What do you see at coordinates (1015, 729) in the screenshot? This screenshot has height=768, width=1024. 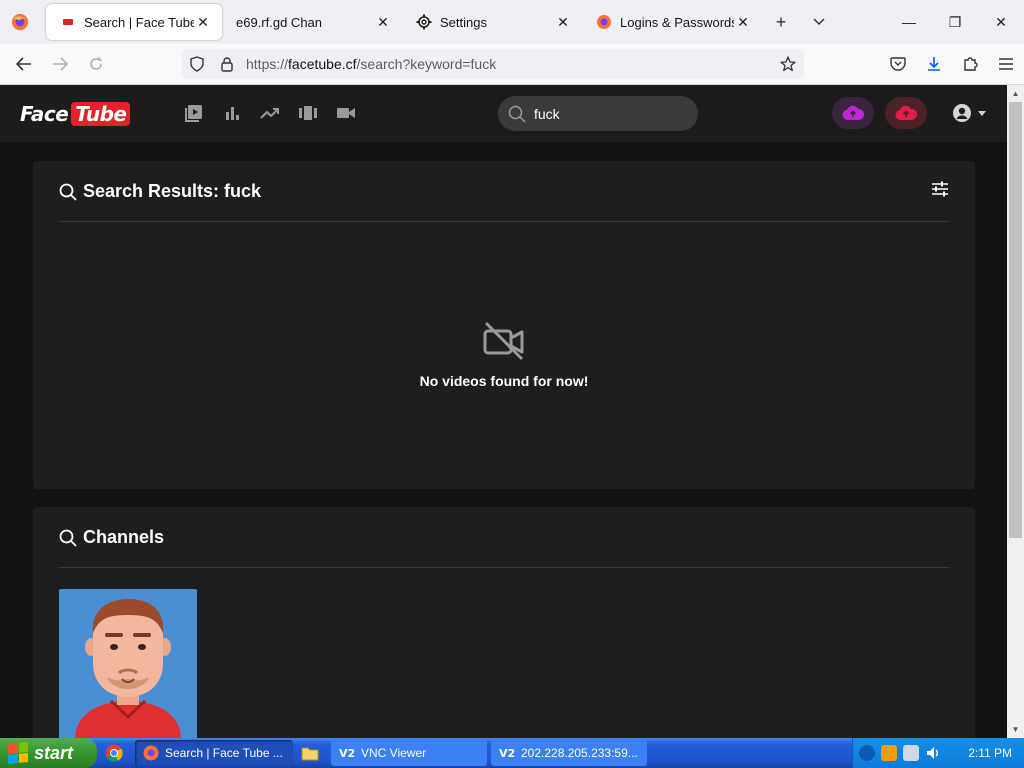 I see `scroll-down-arrow-icon: ▼` at bounding box center [1015, 729].